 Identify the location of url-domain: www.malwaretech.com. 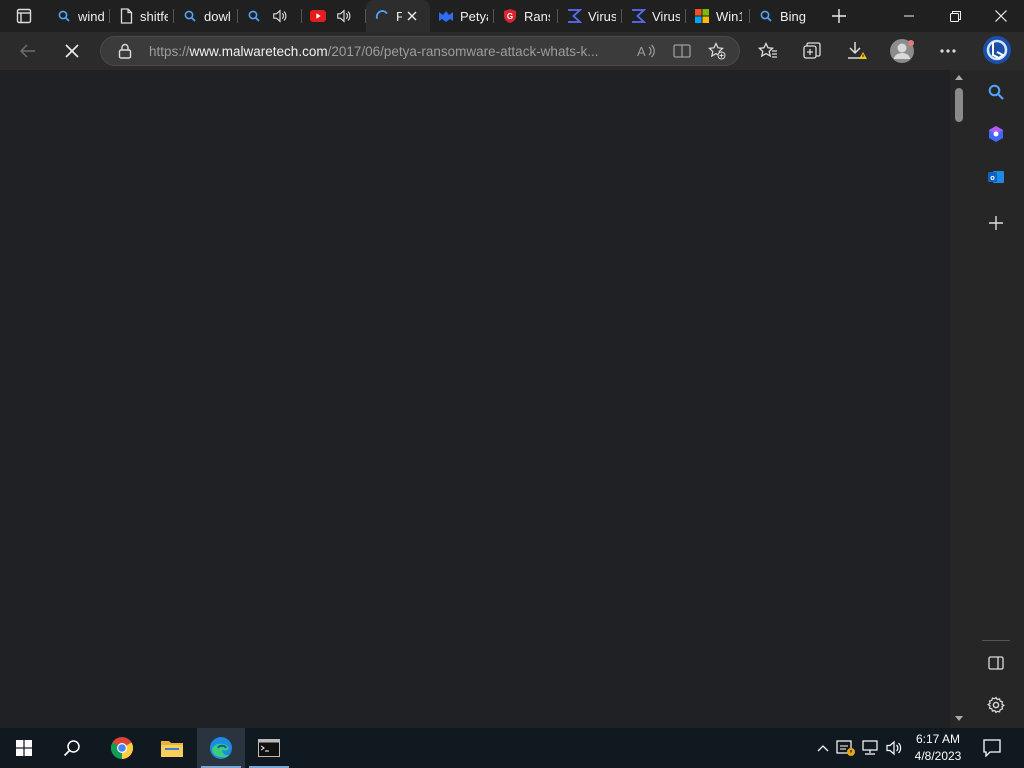
(258, 51).